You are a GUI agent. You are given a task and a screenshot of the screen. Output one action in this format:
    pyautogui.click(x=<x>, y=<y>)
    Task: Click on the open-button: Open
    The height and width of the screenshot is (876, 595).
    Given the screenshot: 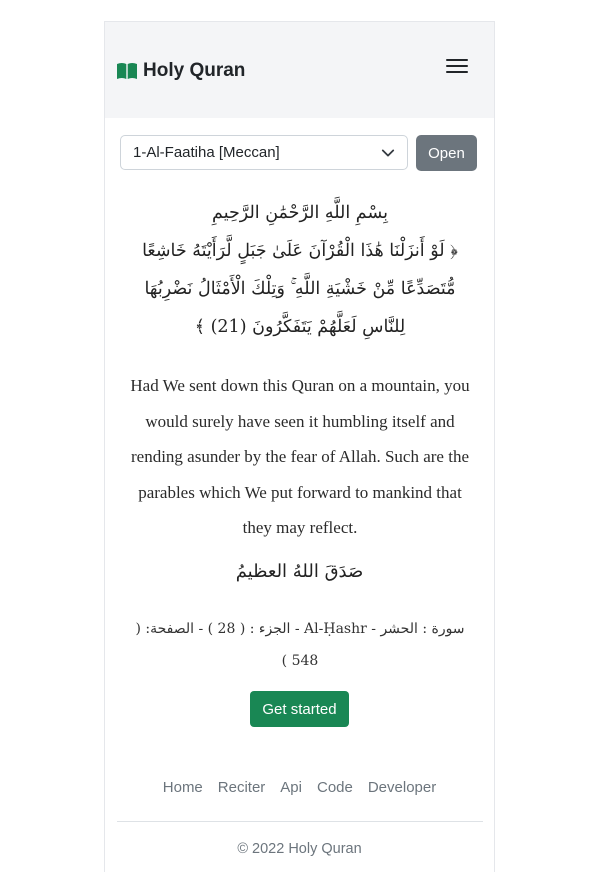 What is the action you would take?
    pyautogui.click(x=446, y=153)
    